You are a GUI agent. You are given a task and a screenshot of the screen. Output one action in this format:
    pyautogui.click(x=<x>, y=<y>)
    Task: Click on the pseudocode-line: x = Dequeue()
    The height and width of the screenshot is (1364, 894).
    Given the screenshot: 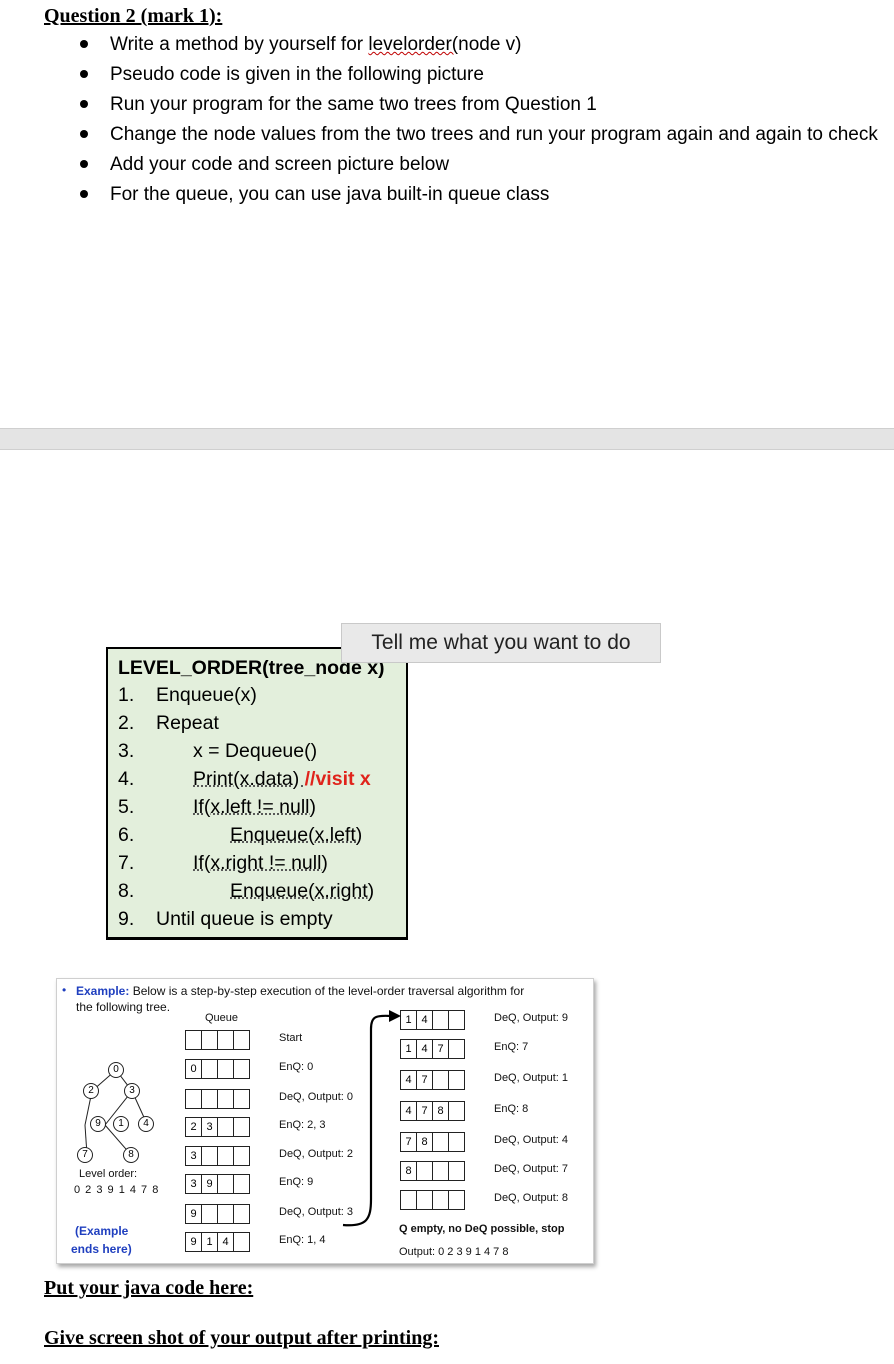 What is the action you would take?
    pyautogui.click(x=255, y=751)
    